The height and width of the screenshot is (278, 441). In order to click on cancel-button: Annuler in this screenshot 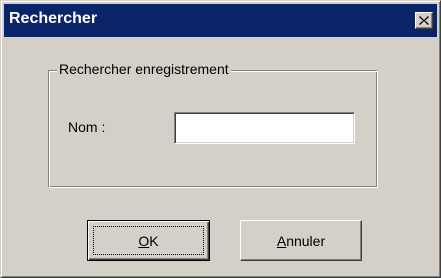, I will do `click(301, 240)`.